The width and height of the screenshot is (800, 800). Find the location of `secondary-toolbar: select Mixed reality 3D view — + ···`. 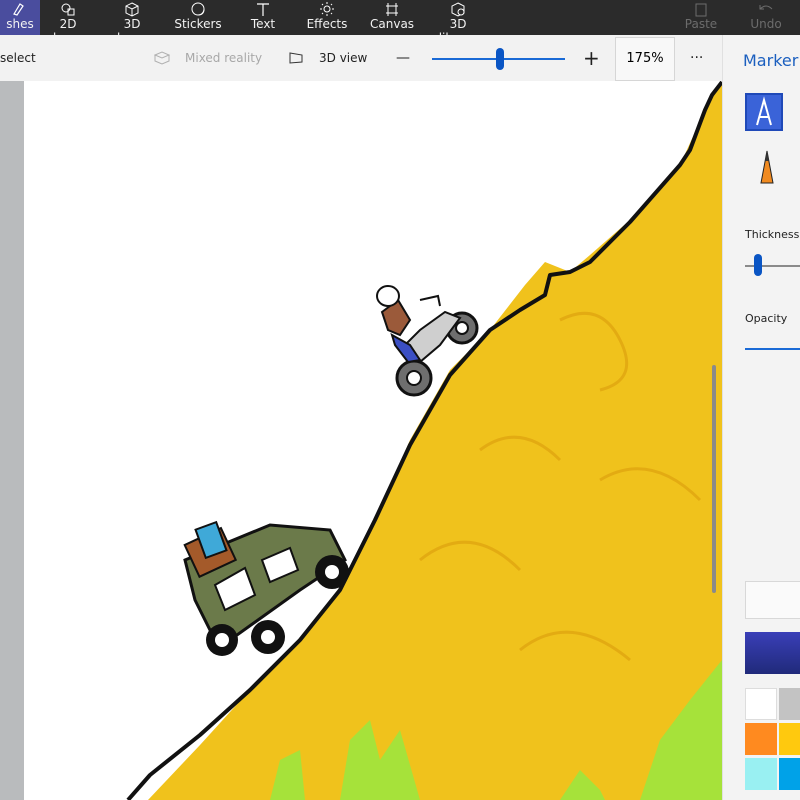

secondary-toolbar: select Mixed reality 3D view — + ··· is located at coordinates (361, 58).